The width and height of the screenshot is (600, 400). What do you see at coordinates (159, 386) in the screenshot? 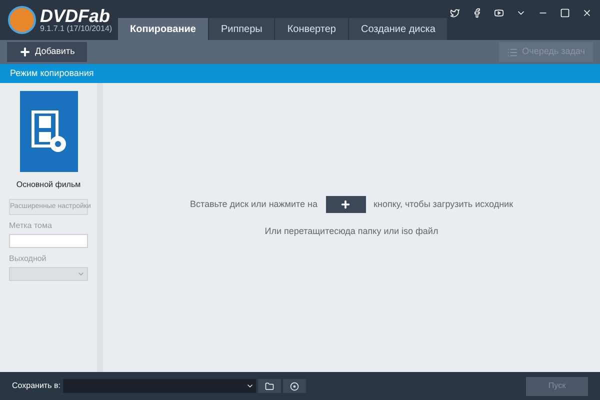
I see `save-path-field` at bounding box center [159, 386].